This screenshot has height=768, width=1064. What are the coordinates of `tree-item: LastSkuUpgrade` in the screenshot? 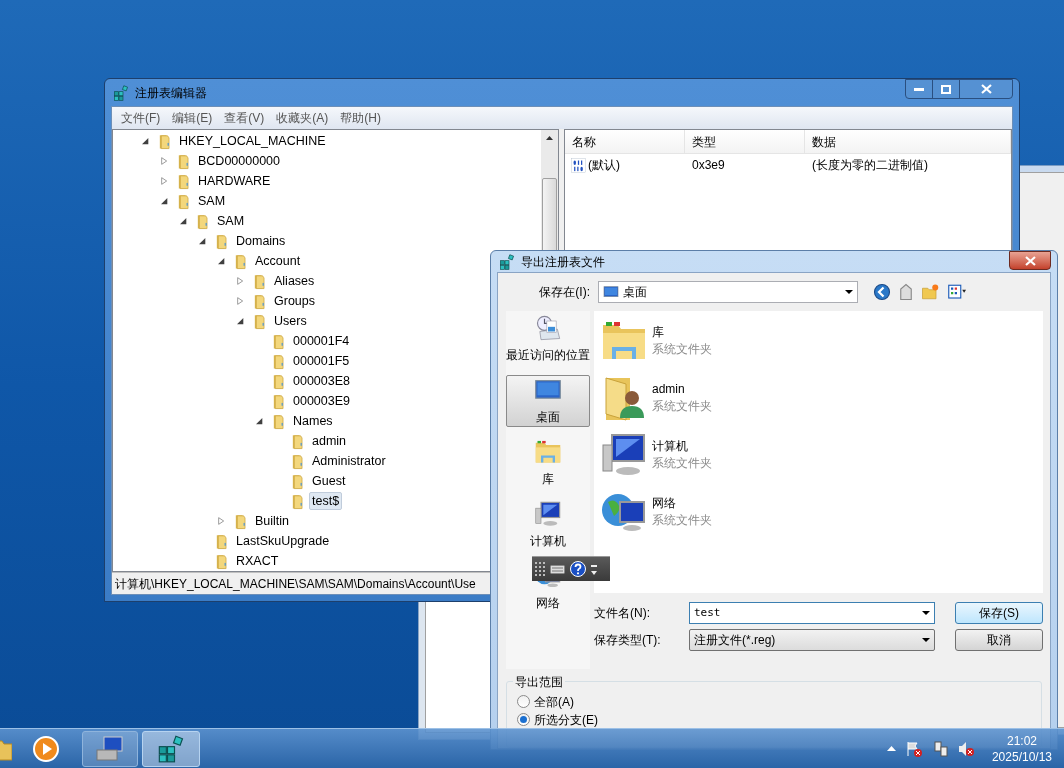 It's located at (283, 541).